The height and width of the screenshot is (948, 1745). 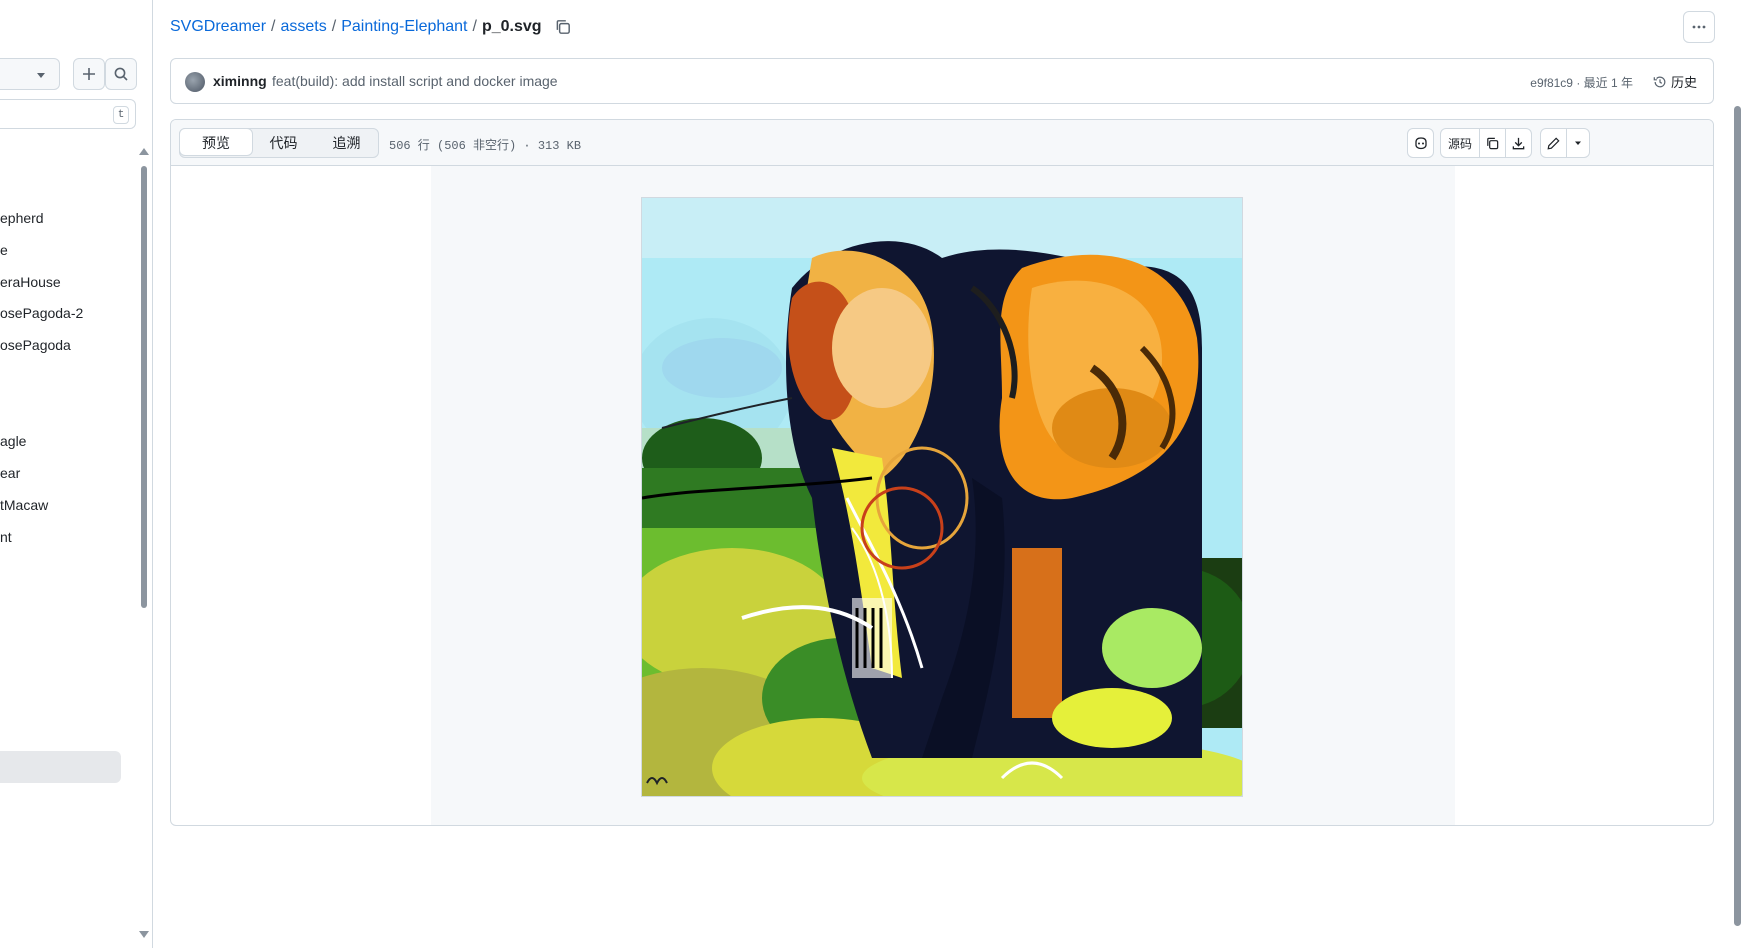 What do you see at coordinates (10, 473) in the screenshot?
I see `tree-item: ear` at bounding box center [10, 473].